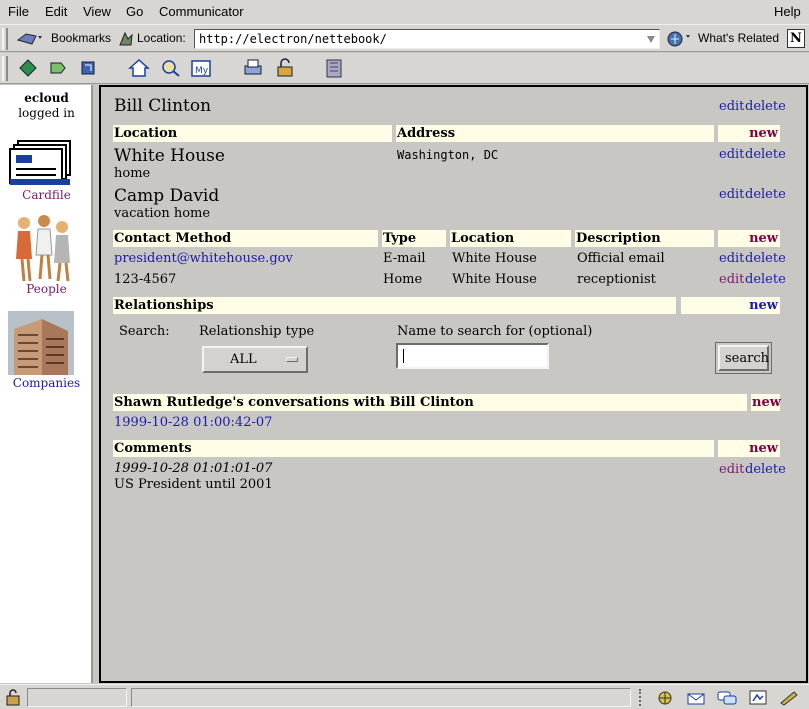 This screenshot has height=709, width=809. I want to click on whats-related-icon, so click(680, 39).